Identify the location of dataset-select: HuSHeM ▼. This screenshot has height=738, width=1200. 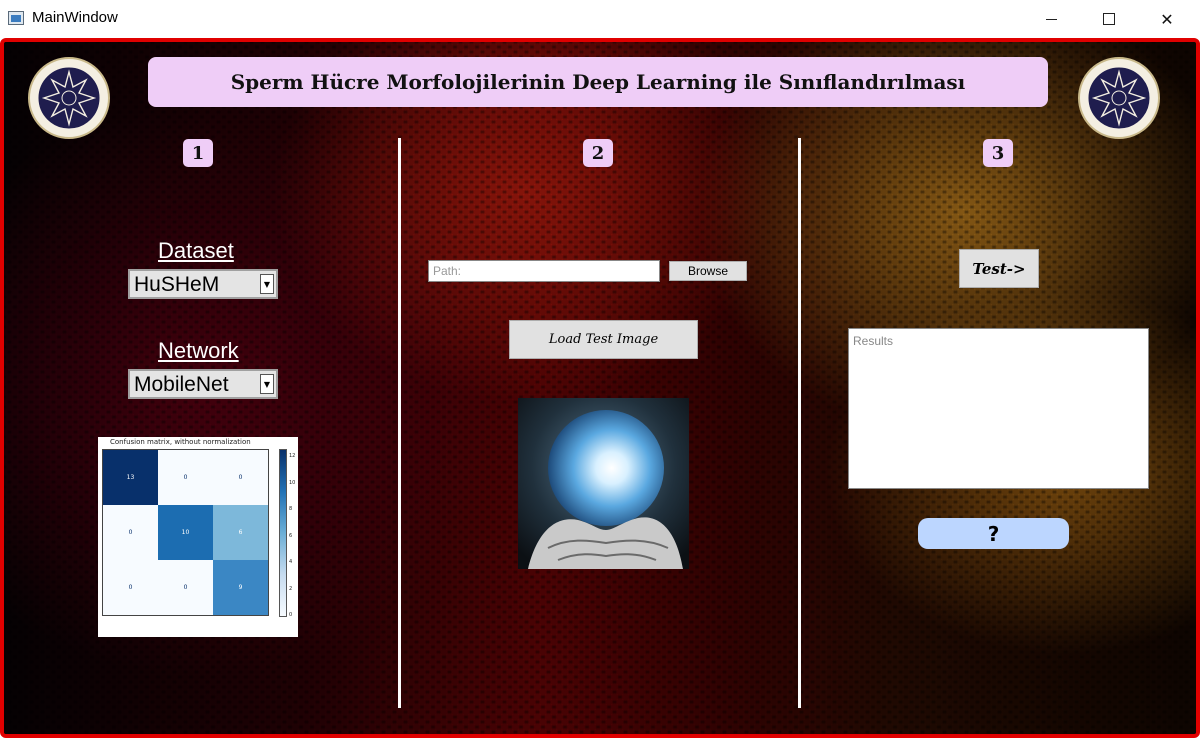
(203, 284).